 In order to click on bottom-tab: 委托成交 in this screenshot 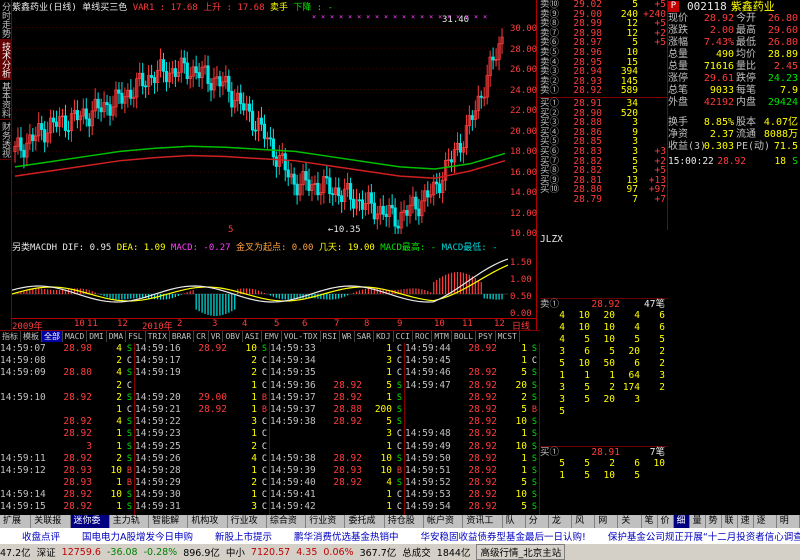, I will do `click(365, 527)`.